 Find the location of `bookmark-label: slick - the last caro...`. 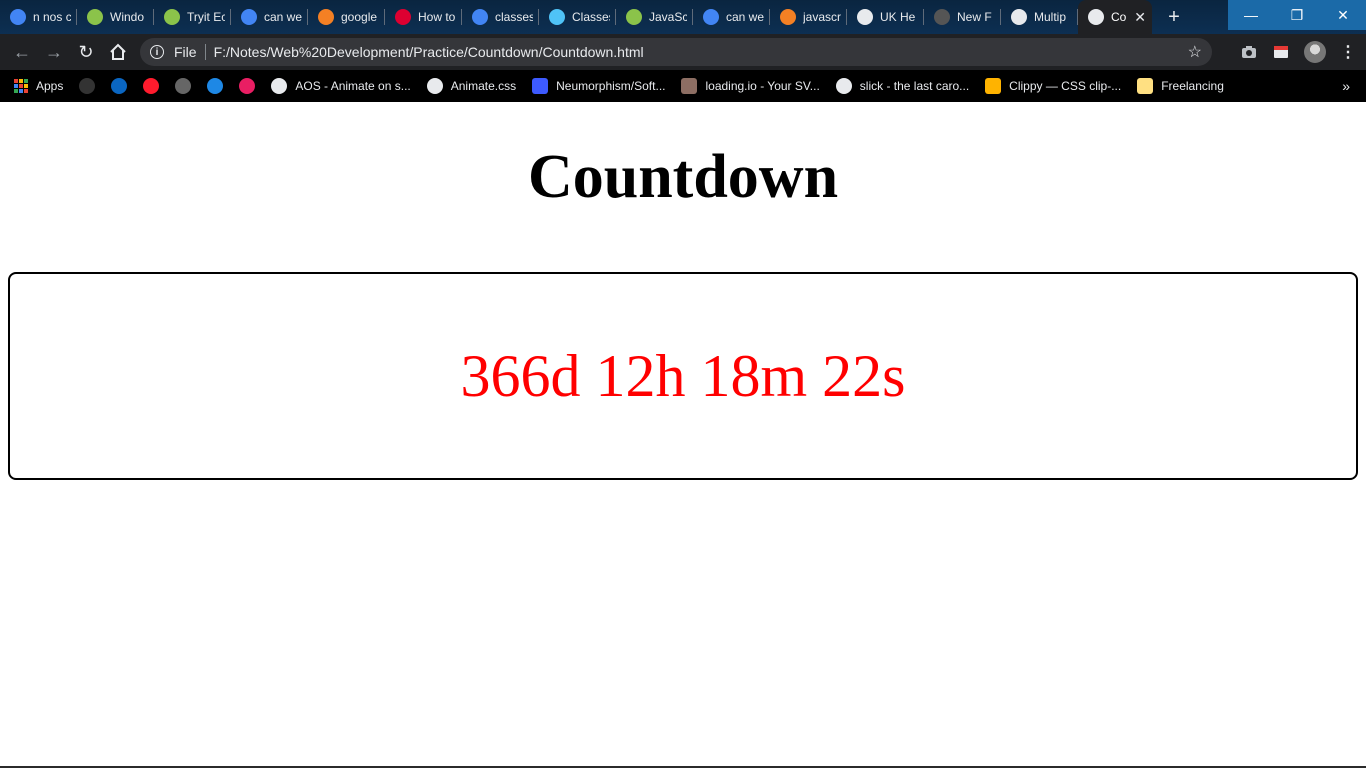

bookmark-label: slick - the last caro... is located at coordinates (914, 86).